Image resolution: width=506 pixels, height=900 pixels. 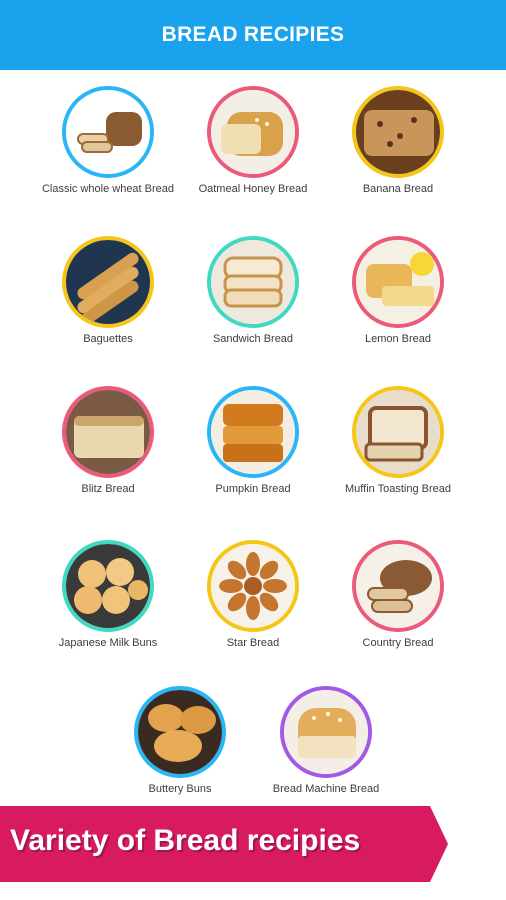 I want to click on page-title: BREAD RECIPIES, so click(x=253, y=34).